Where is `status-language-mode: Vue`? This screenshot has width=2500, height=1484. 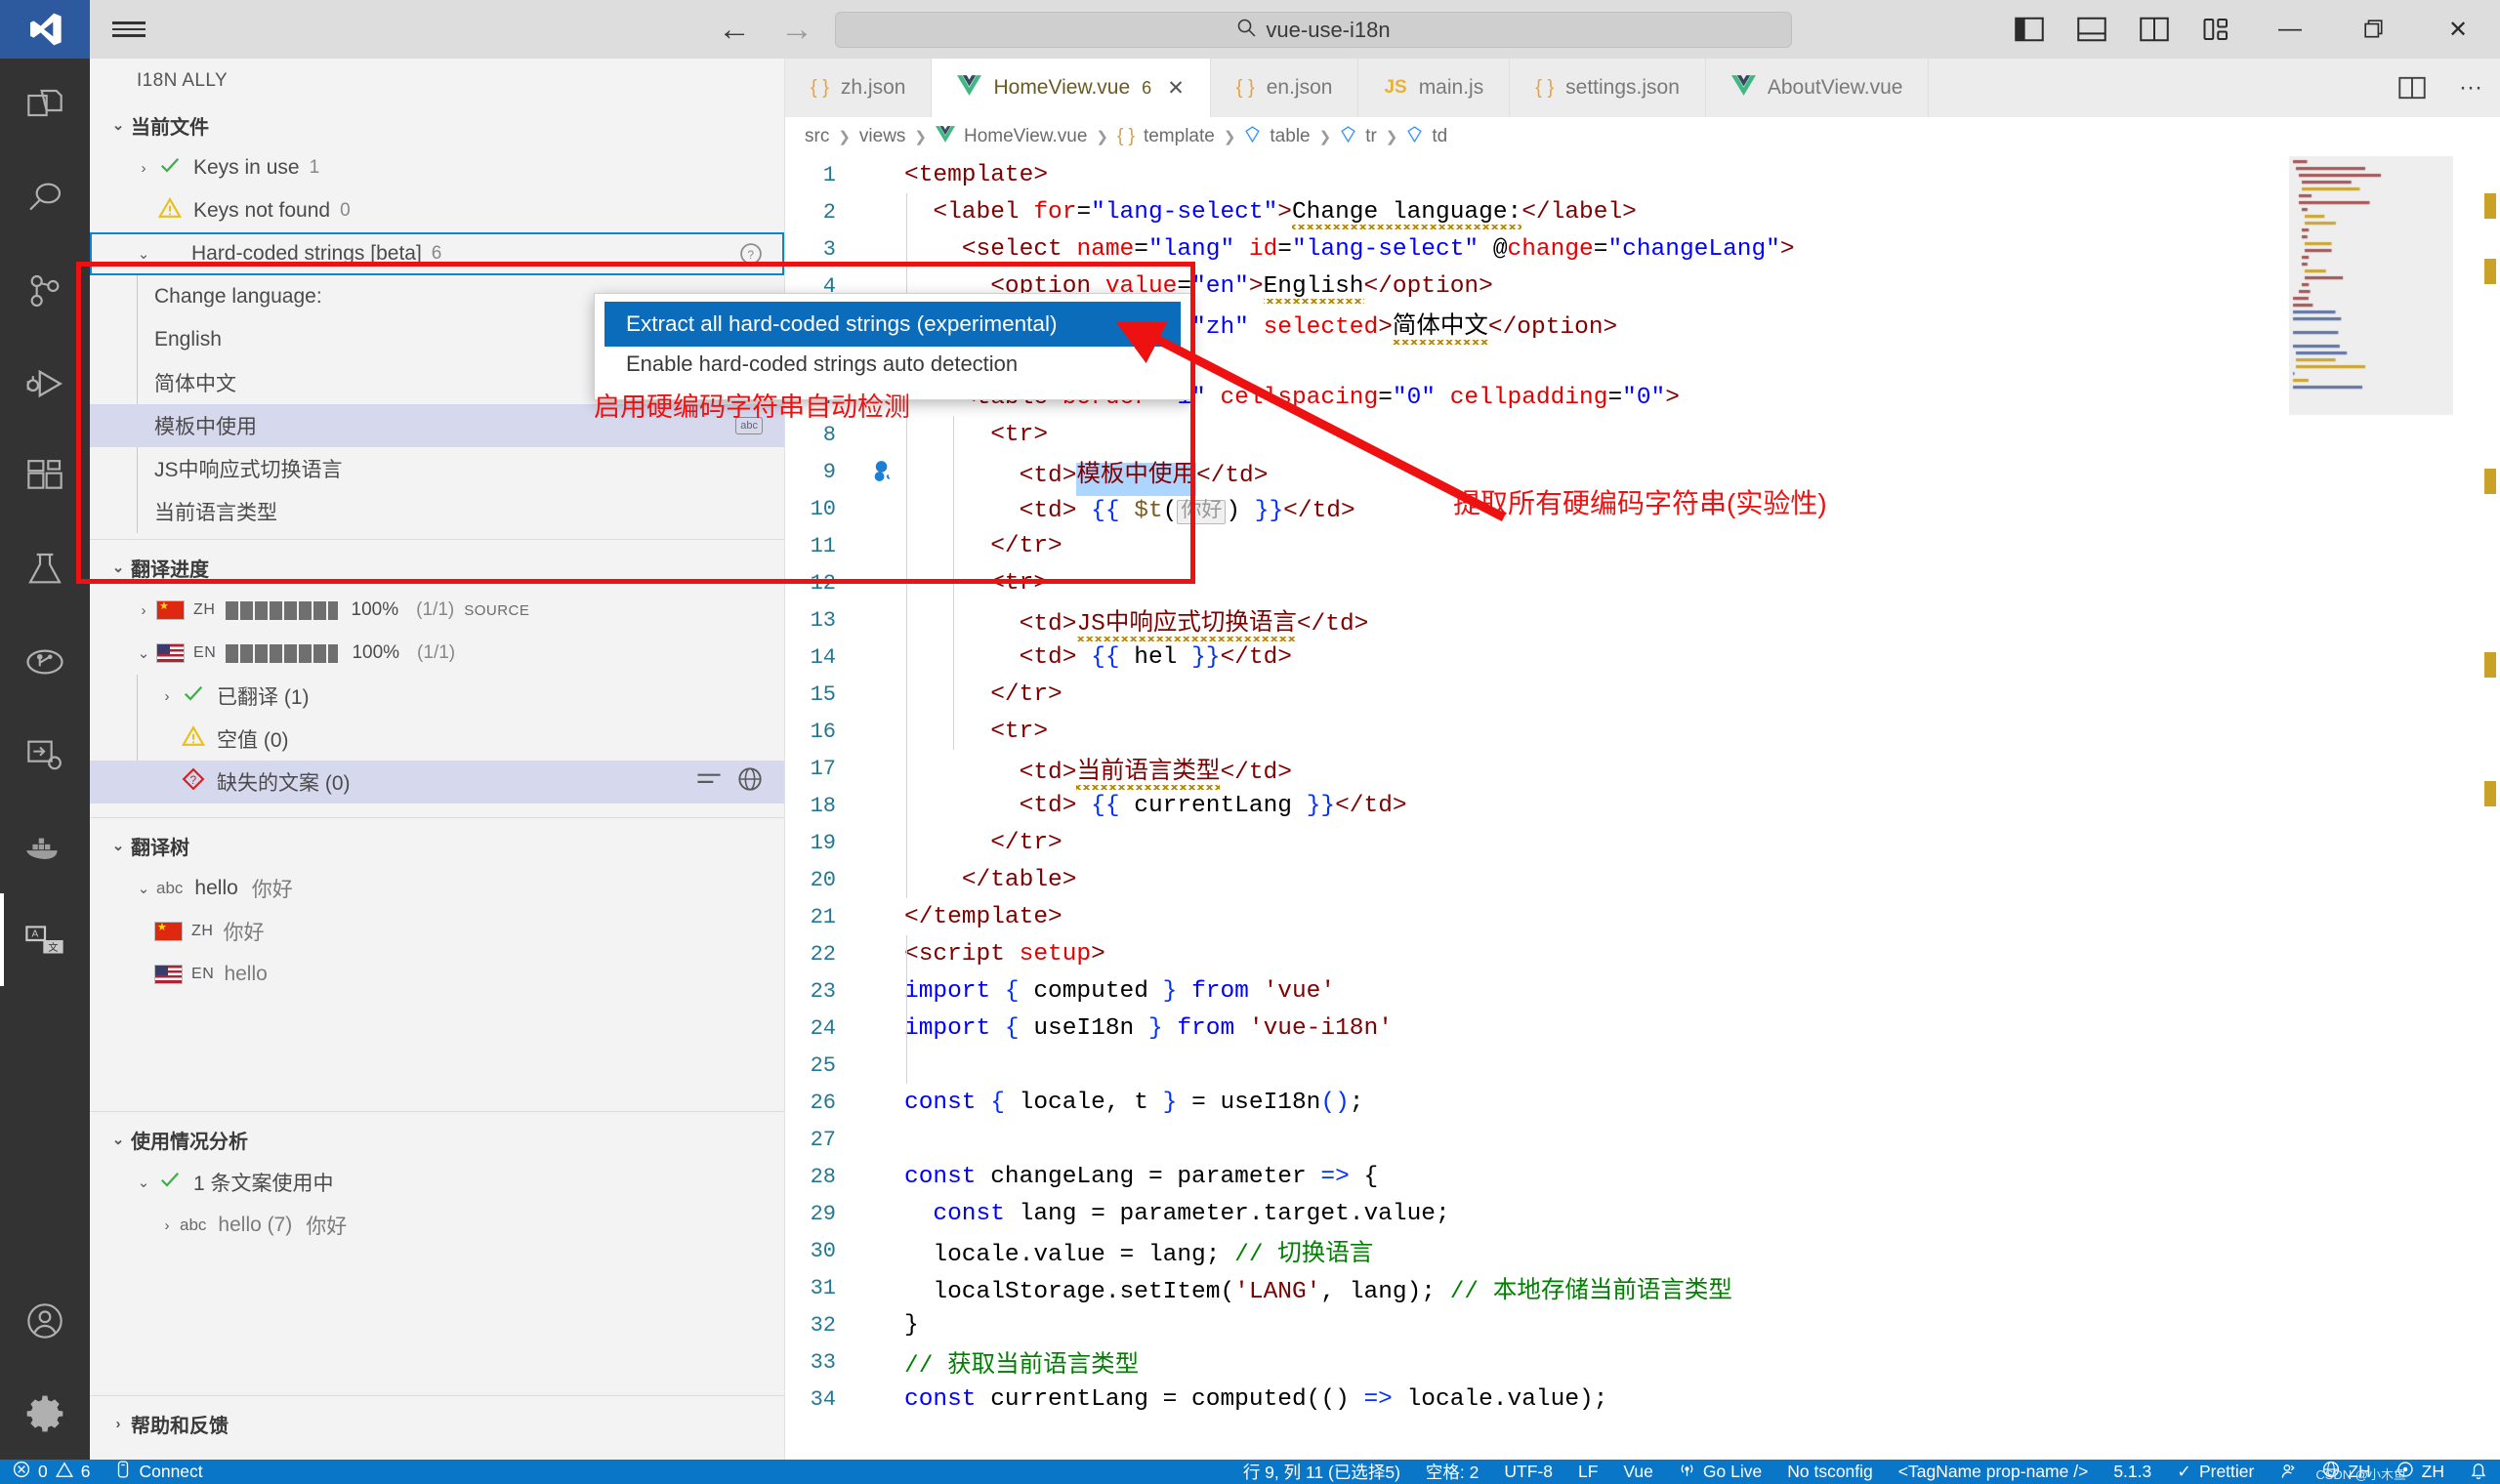 status-language-mode: Vue is located at coordinates (1638, 1472).